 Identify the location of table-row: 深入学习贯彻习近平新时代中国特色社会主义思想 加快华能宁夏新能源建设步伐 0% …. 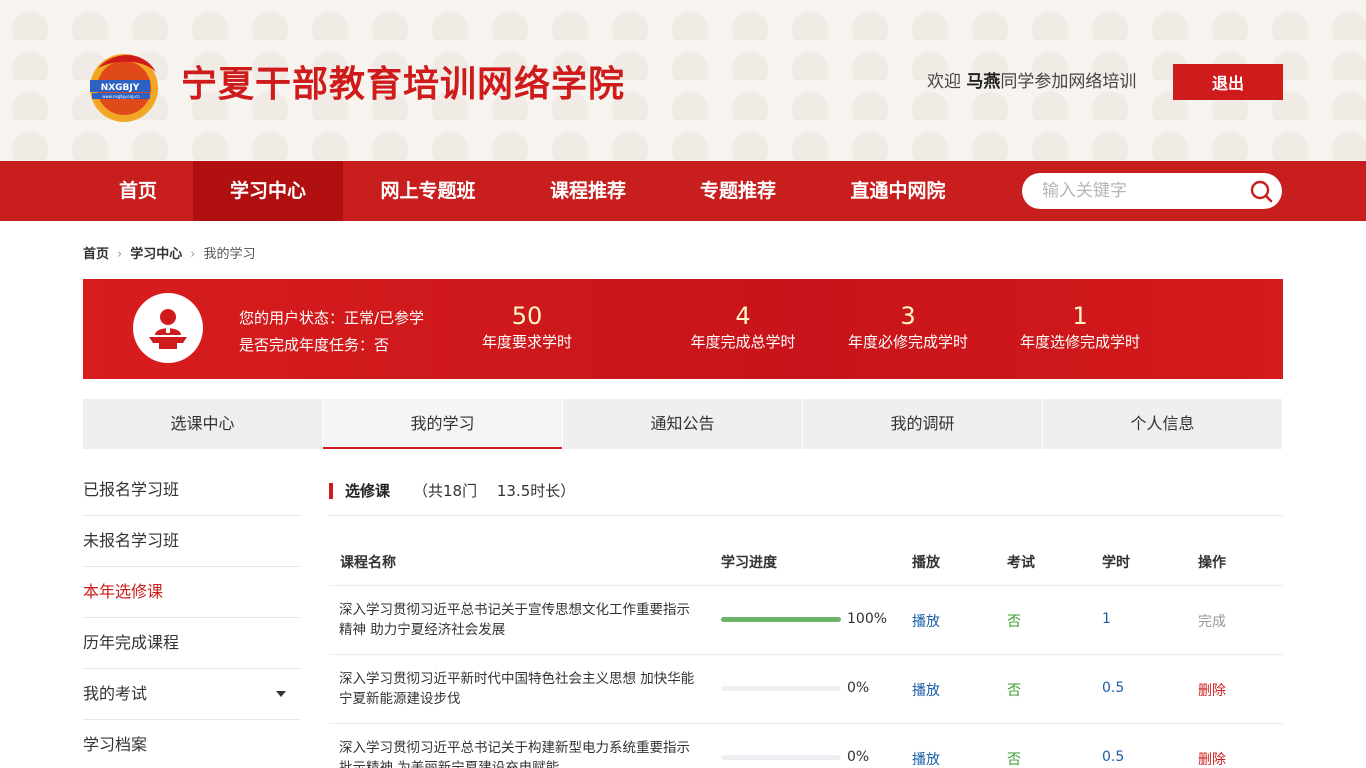
(806, 689).